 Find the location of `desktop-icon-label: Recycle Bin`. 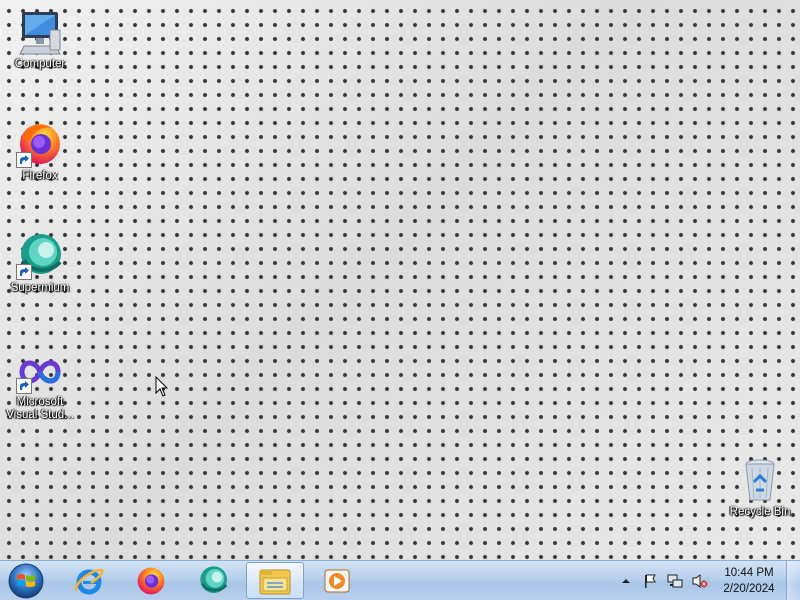

desktop-icon-label: Recycle Bin is located at coordinates (760, 512).